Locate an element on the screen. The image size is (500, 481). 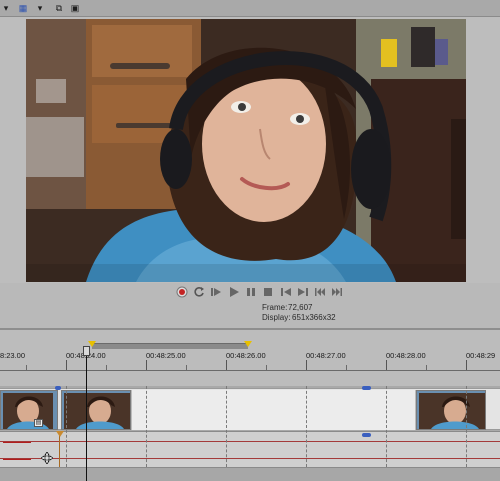
timecode-label: 00:48:25.00 is located at coordinates (166, 355).